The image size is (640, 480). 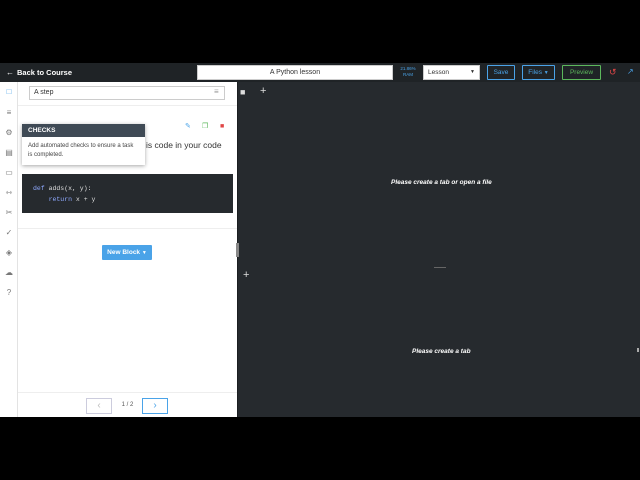 What do you see at coordinates (295, 72) in the screenshot?
I see `lesson-title-input: A Python lesson` at bounding box center [295, 72].